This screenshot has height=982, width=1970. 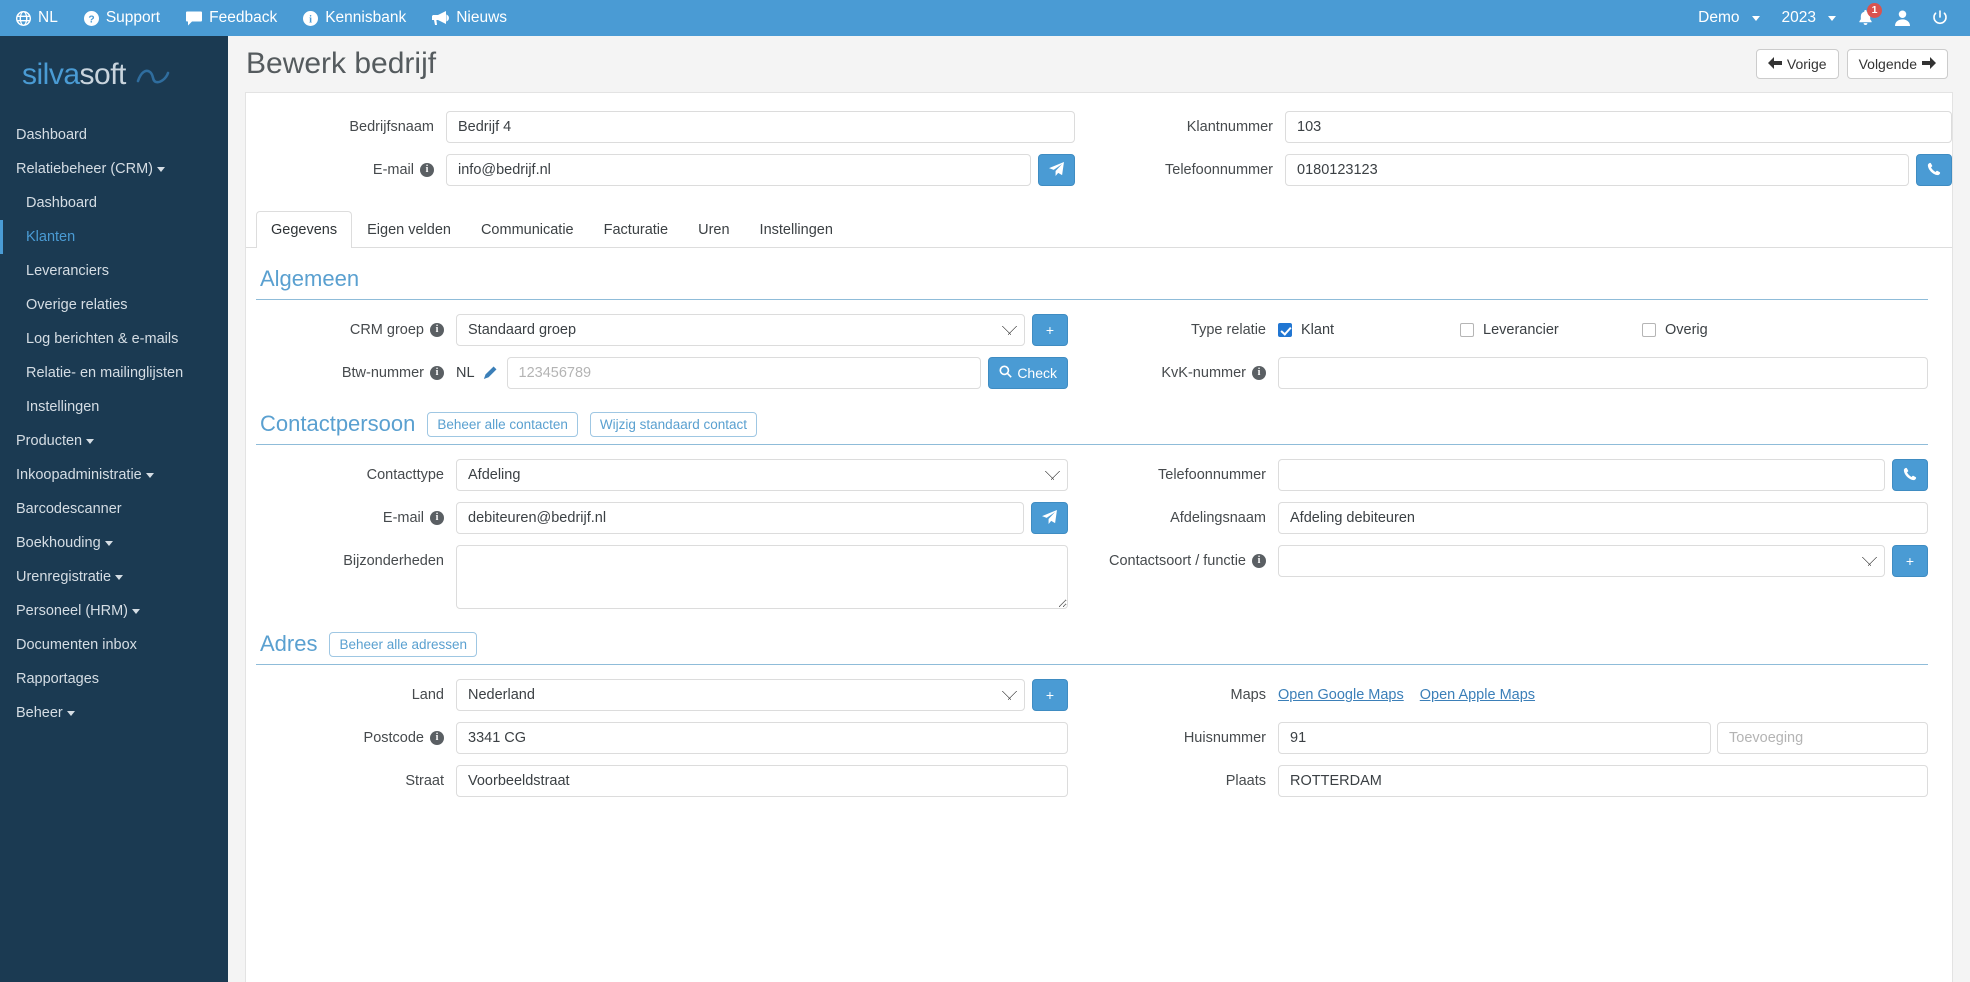 I want to click on email-label: E-mail, so click(x=393, y=170).